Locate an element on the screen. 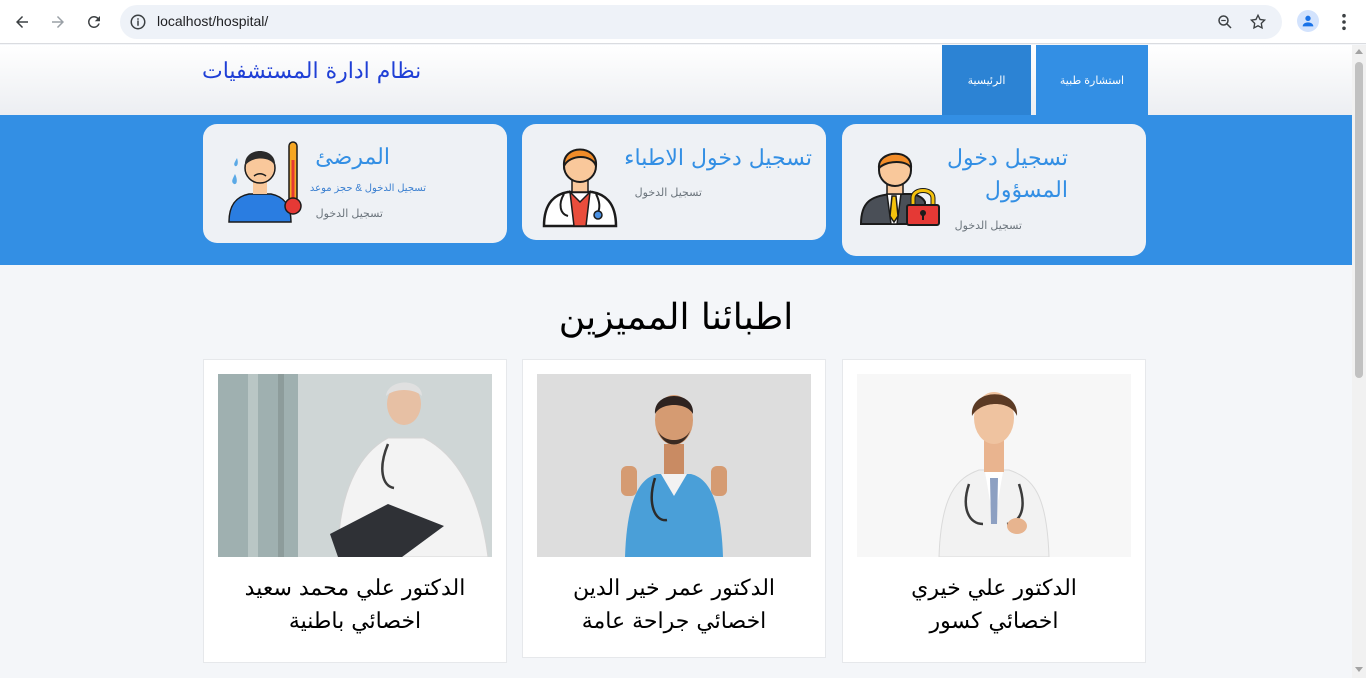 The height and width of the screenshot is (678, 1366). site-brand: نظام ادارة المستشفيات is located at coordinates (311, 71).